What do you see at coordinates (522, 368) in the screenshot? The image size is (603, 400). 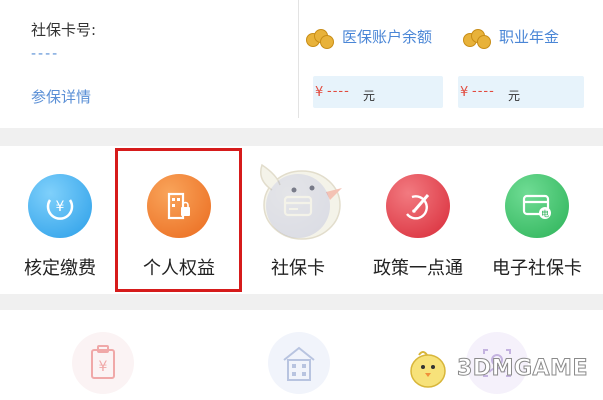 I see `watermark-text: 3DMGAME` at bounding box center [522, 368].